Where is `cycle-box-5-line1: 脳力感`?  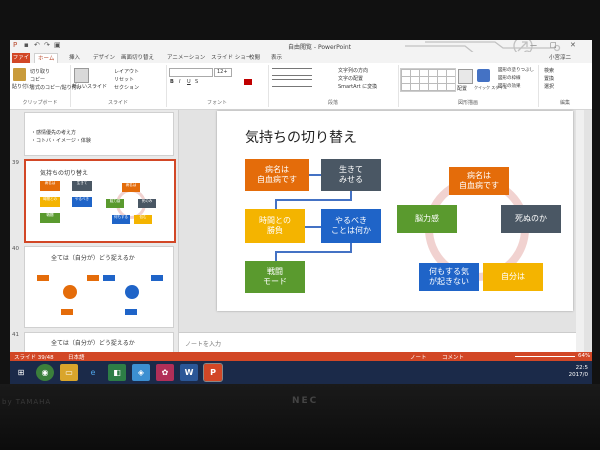
cycle-box-5-line1: 脳力感 is located at coordinates (427, 218).